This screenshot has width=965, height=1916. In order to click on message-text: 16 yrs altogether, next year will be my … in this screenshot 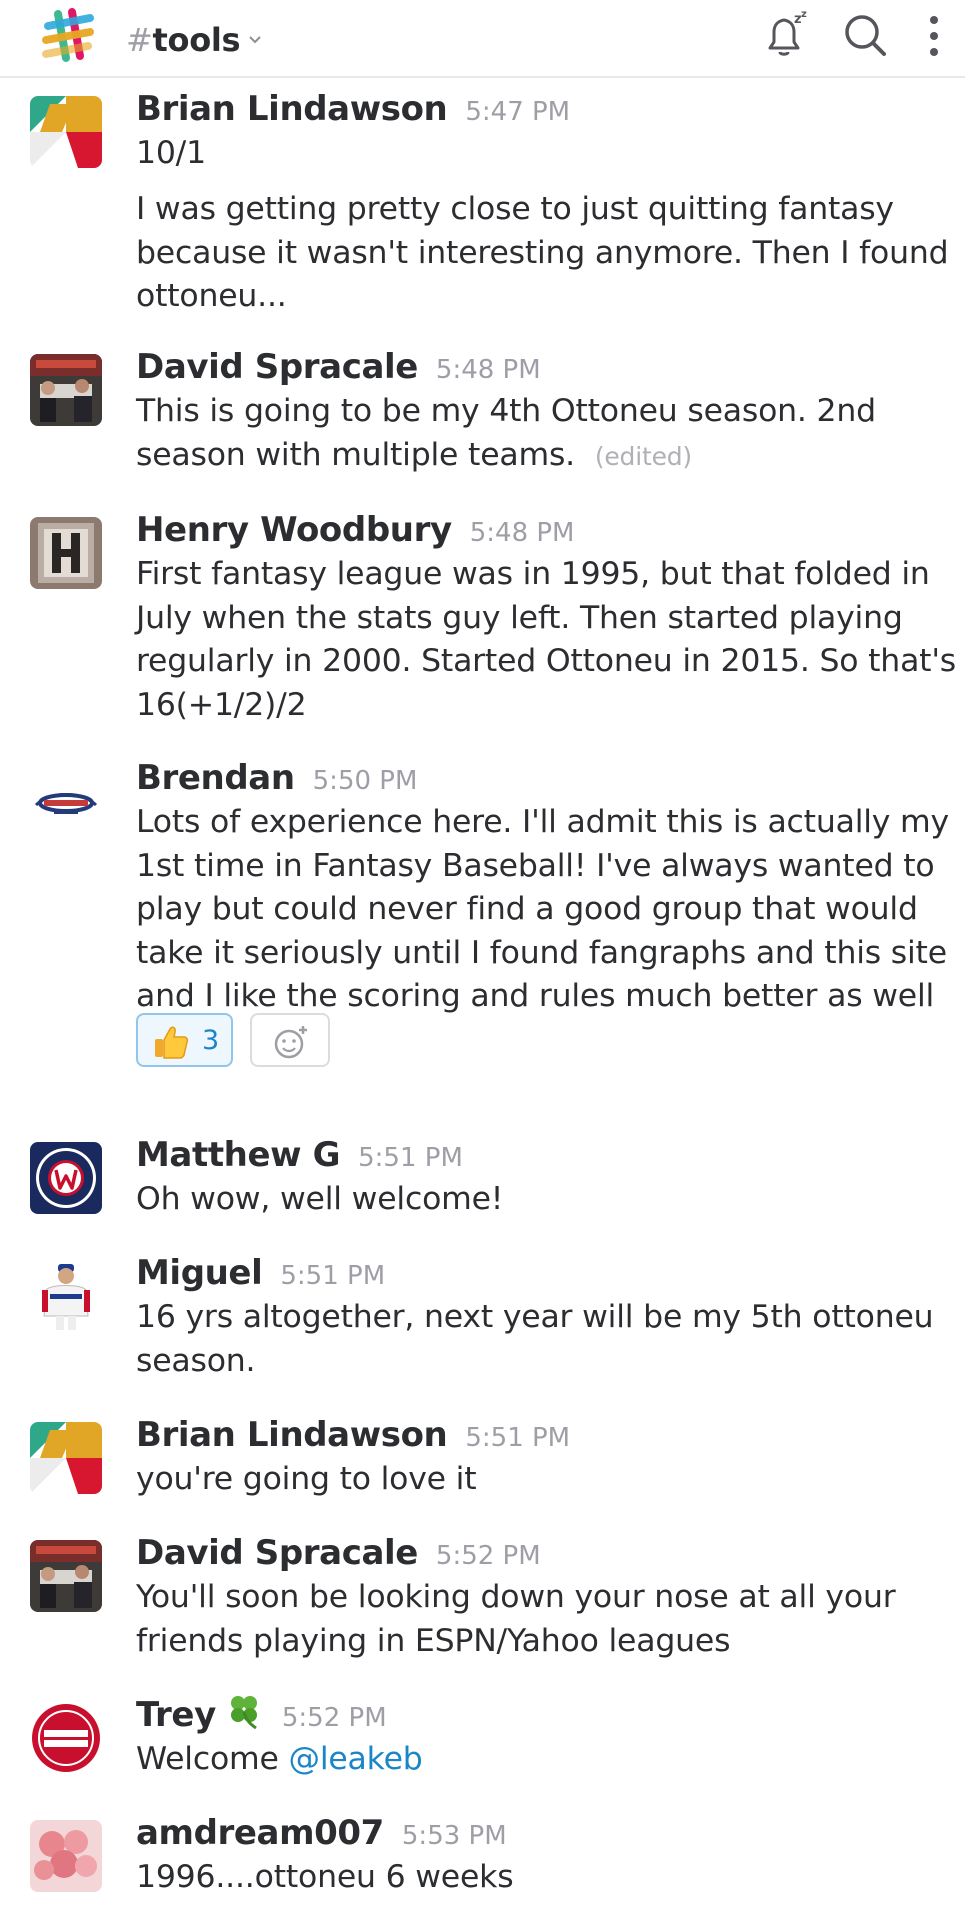, I will do `click(535, 1339)`.